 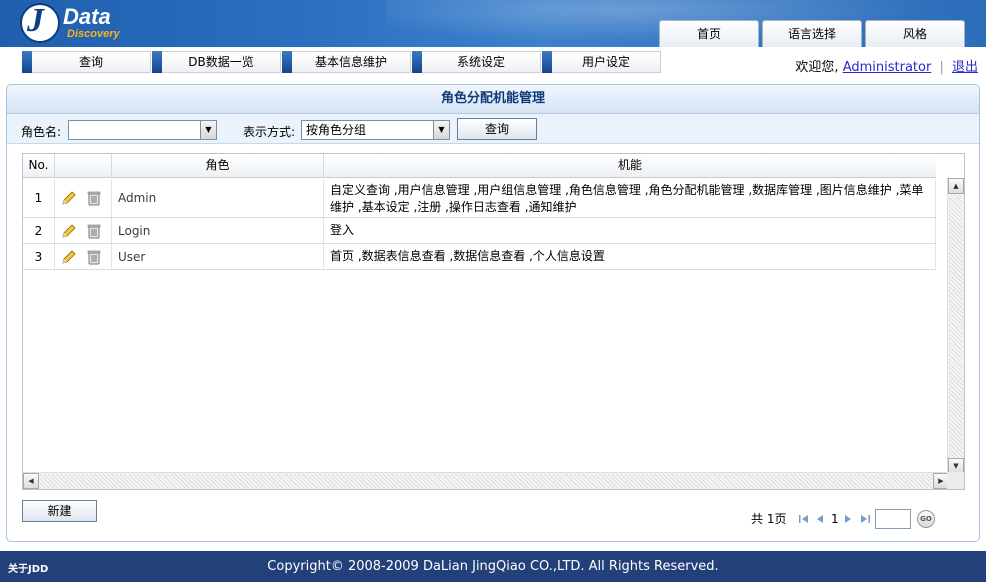 What do you see at coordinates (39, 230) in the screenshot?
I see `row-no: 2` at bounding box center [39, 230].